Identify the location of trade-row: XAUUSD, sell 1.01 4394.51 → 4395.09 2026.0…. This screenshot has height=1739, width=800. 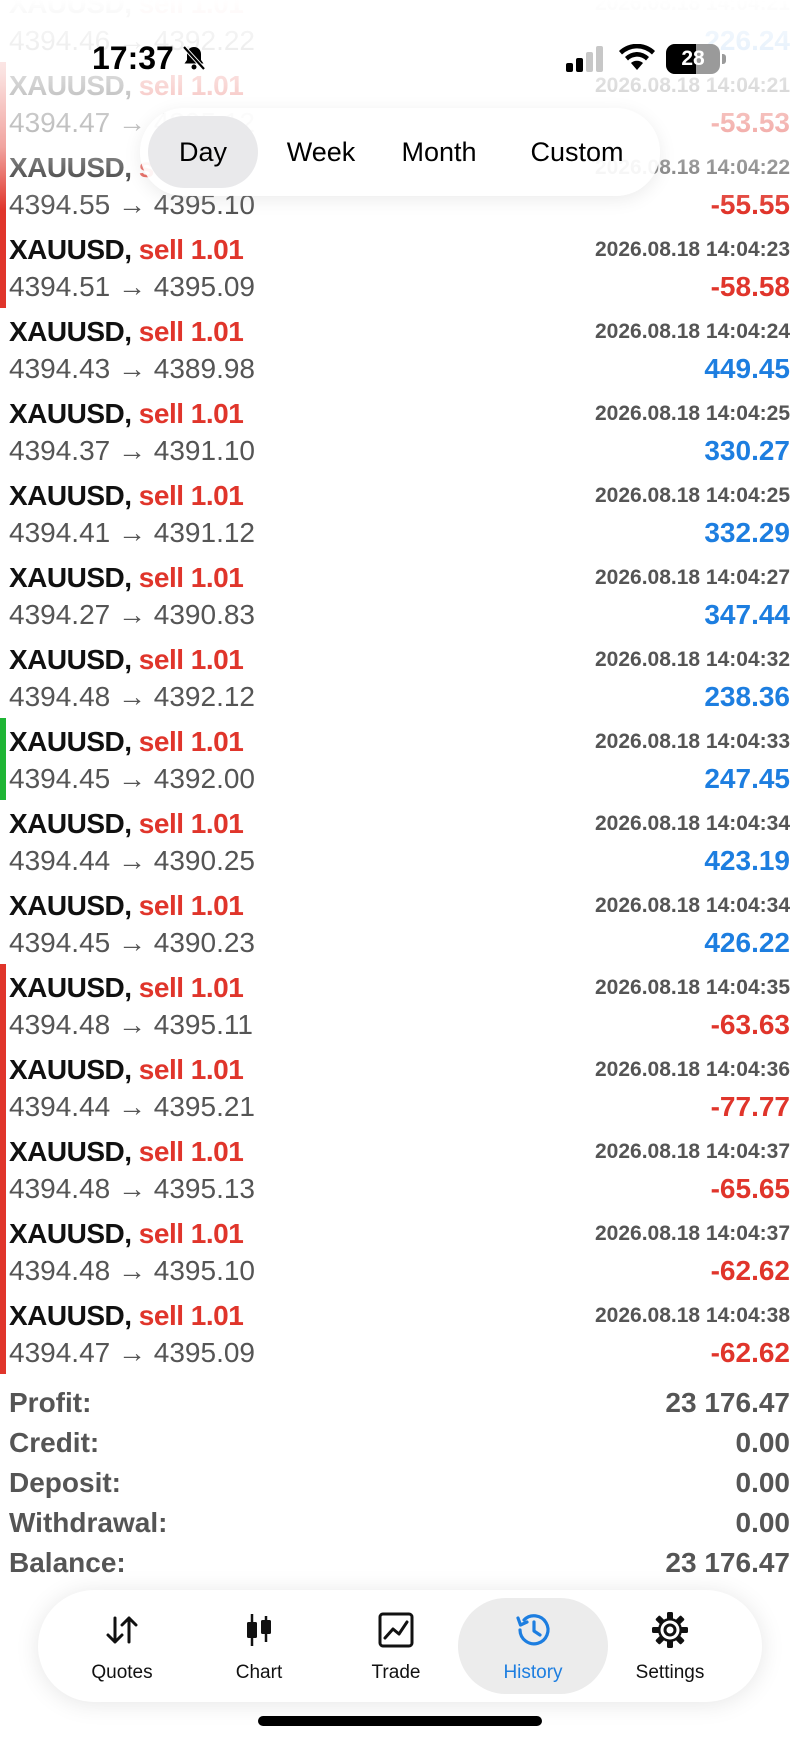
(400, 267).